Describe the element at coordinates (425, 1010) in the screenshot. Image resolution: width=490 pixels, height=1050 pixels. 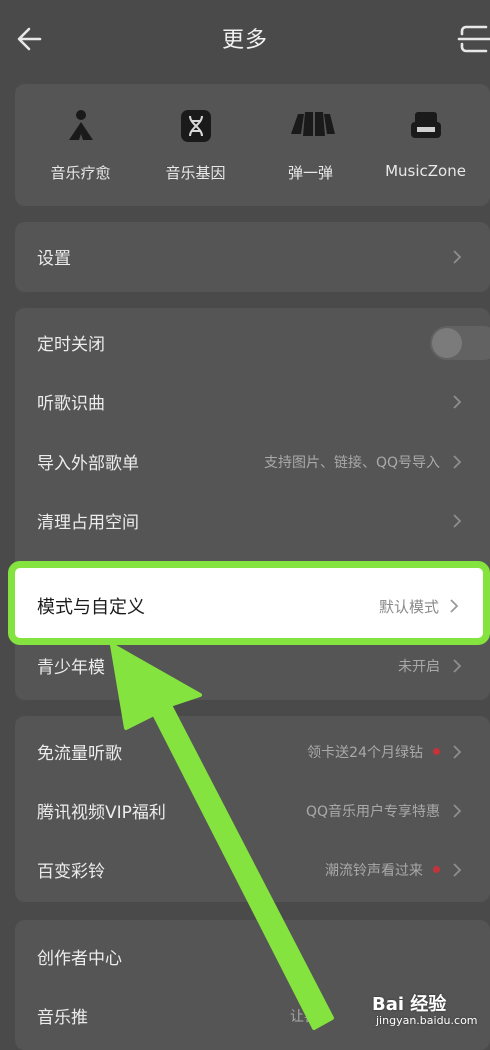
I see `baidu-watermark: Bai 经验 jingyan.baidu.com` at that location.